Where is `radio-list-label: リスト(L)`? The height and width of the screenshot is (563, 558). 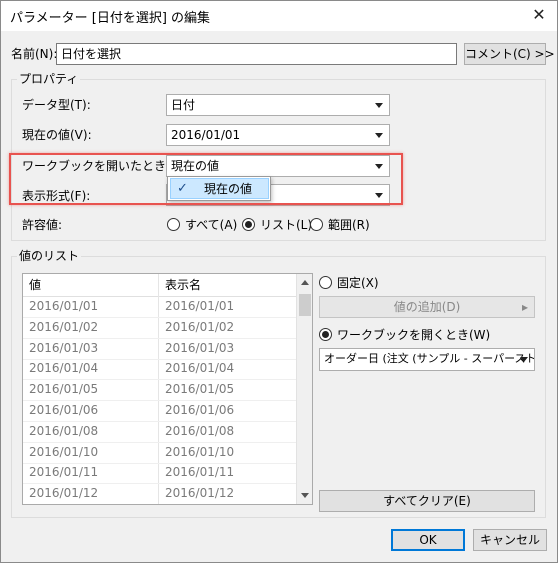 radio-list-label: リスト(L) is located at coordinates (286, 225).